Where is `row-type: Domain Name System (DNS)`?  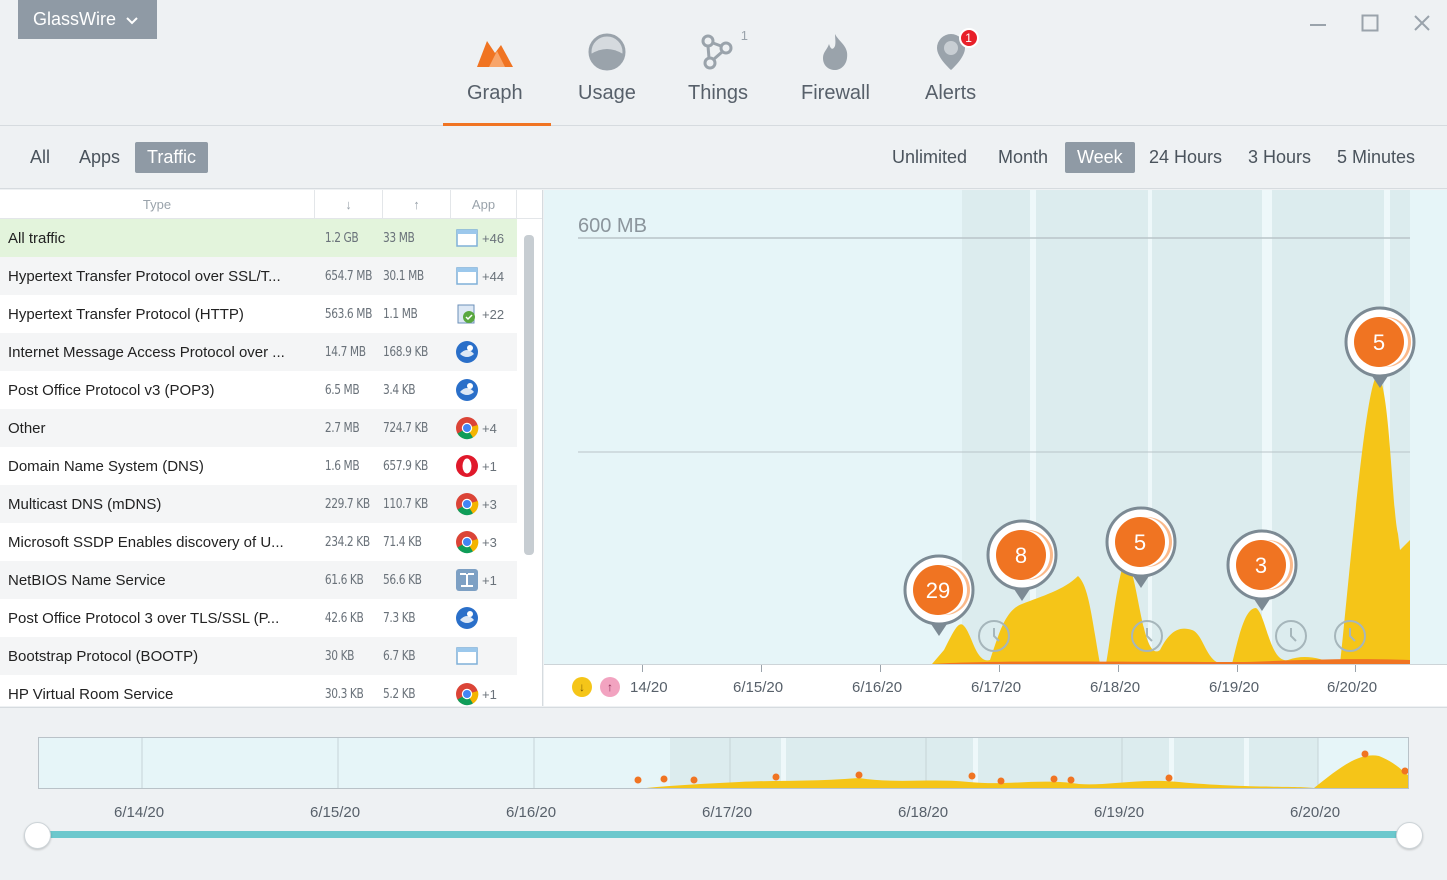
row-type: Domain Name System (DNS) is located at coordinates (106, 466).